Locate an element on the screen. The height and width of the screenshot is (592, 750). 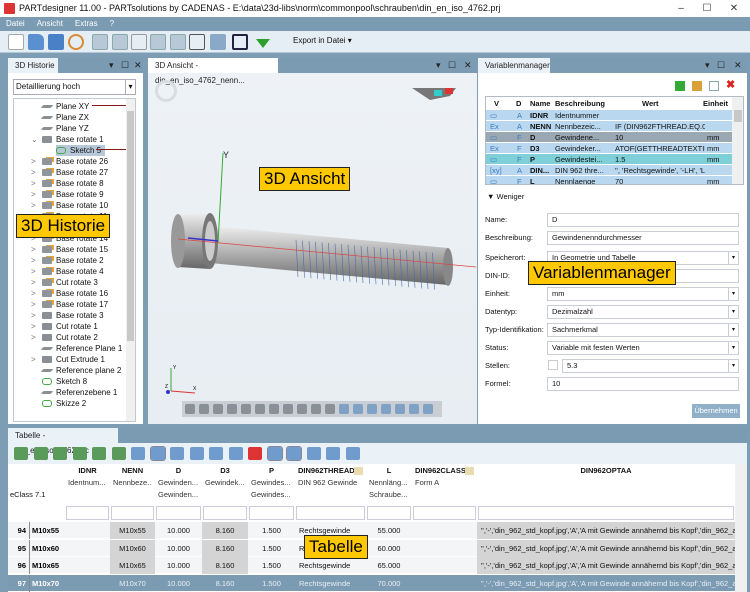
section-icon is located at coordinates (274, 409).